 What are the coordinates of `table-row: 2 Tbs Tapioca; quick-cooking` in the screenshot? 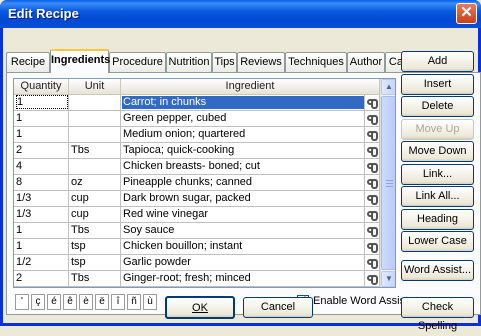 It's located at (197, 151).